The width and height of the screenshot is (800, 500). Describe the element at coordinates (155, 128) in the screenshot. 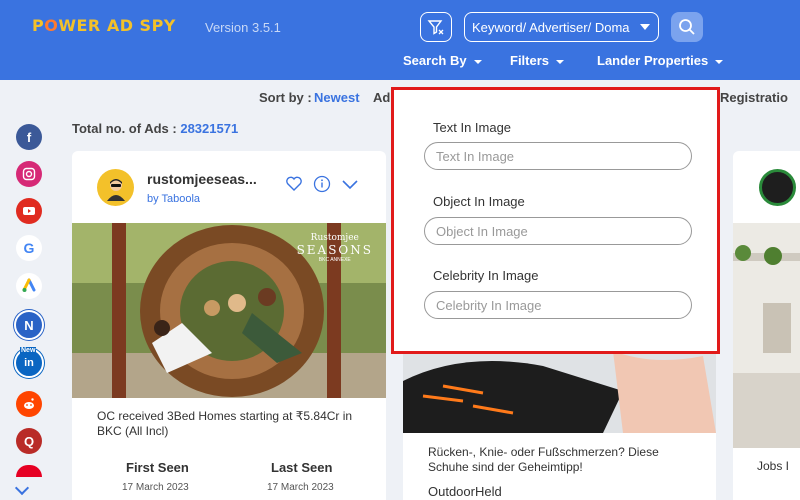

I see `total-ads: Total no. of Ads : 28321571` at that location.